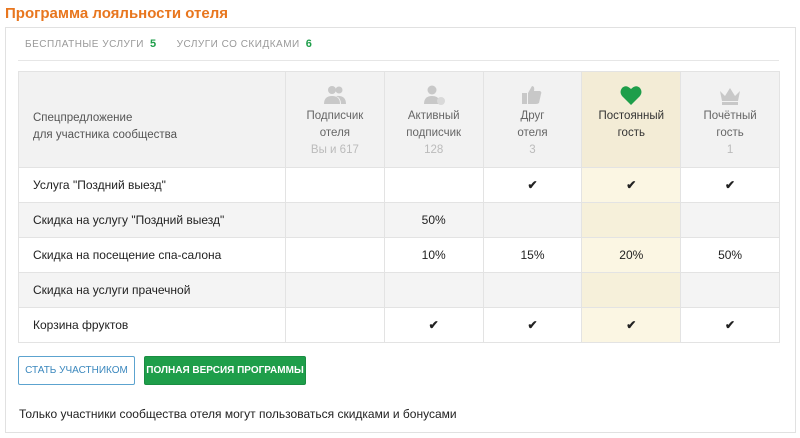  Describe the element at coordinates (434, 133) in the screenshot. I see `level-name-line2: подписчик` at that location.